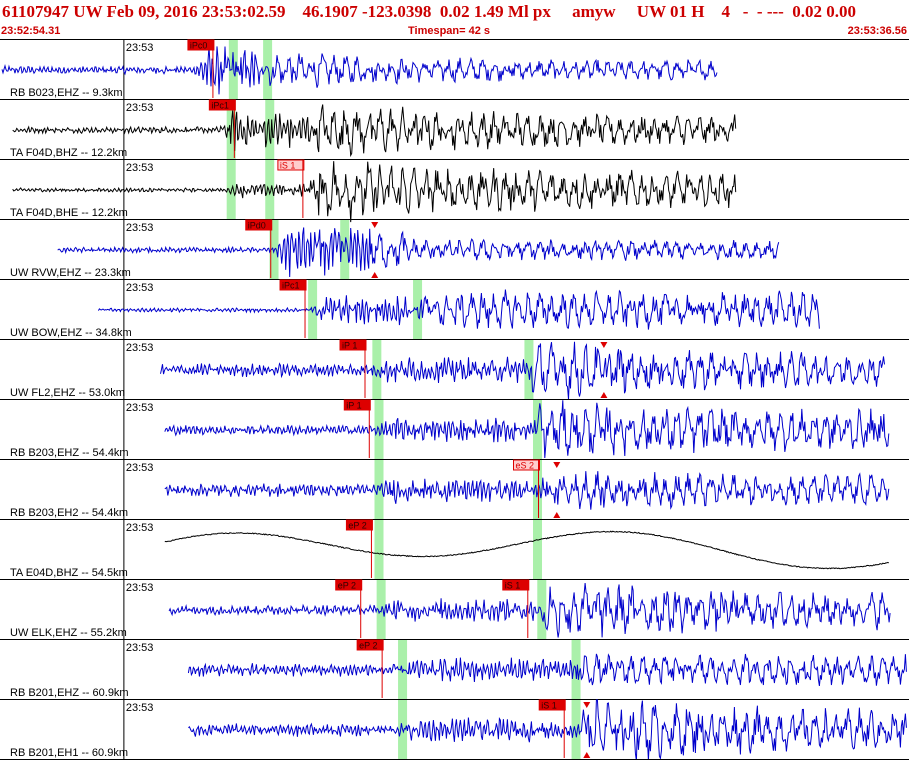  Describe the element at coordinates (257, 226) in the screenshot. I see `phase-pick-label: iPd0` at that location.